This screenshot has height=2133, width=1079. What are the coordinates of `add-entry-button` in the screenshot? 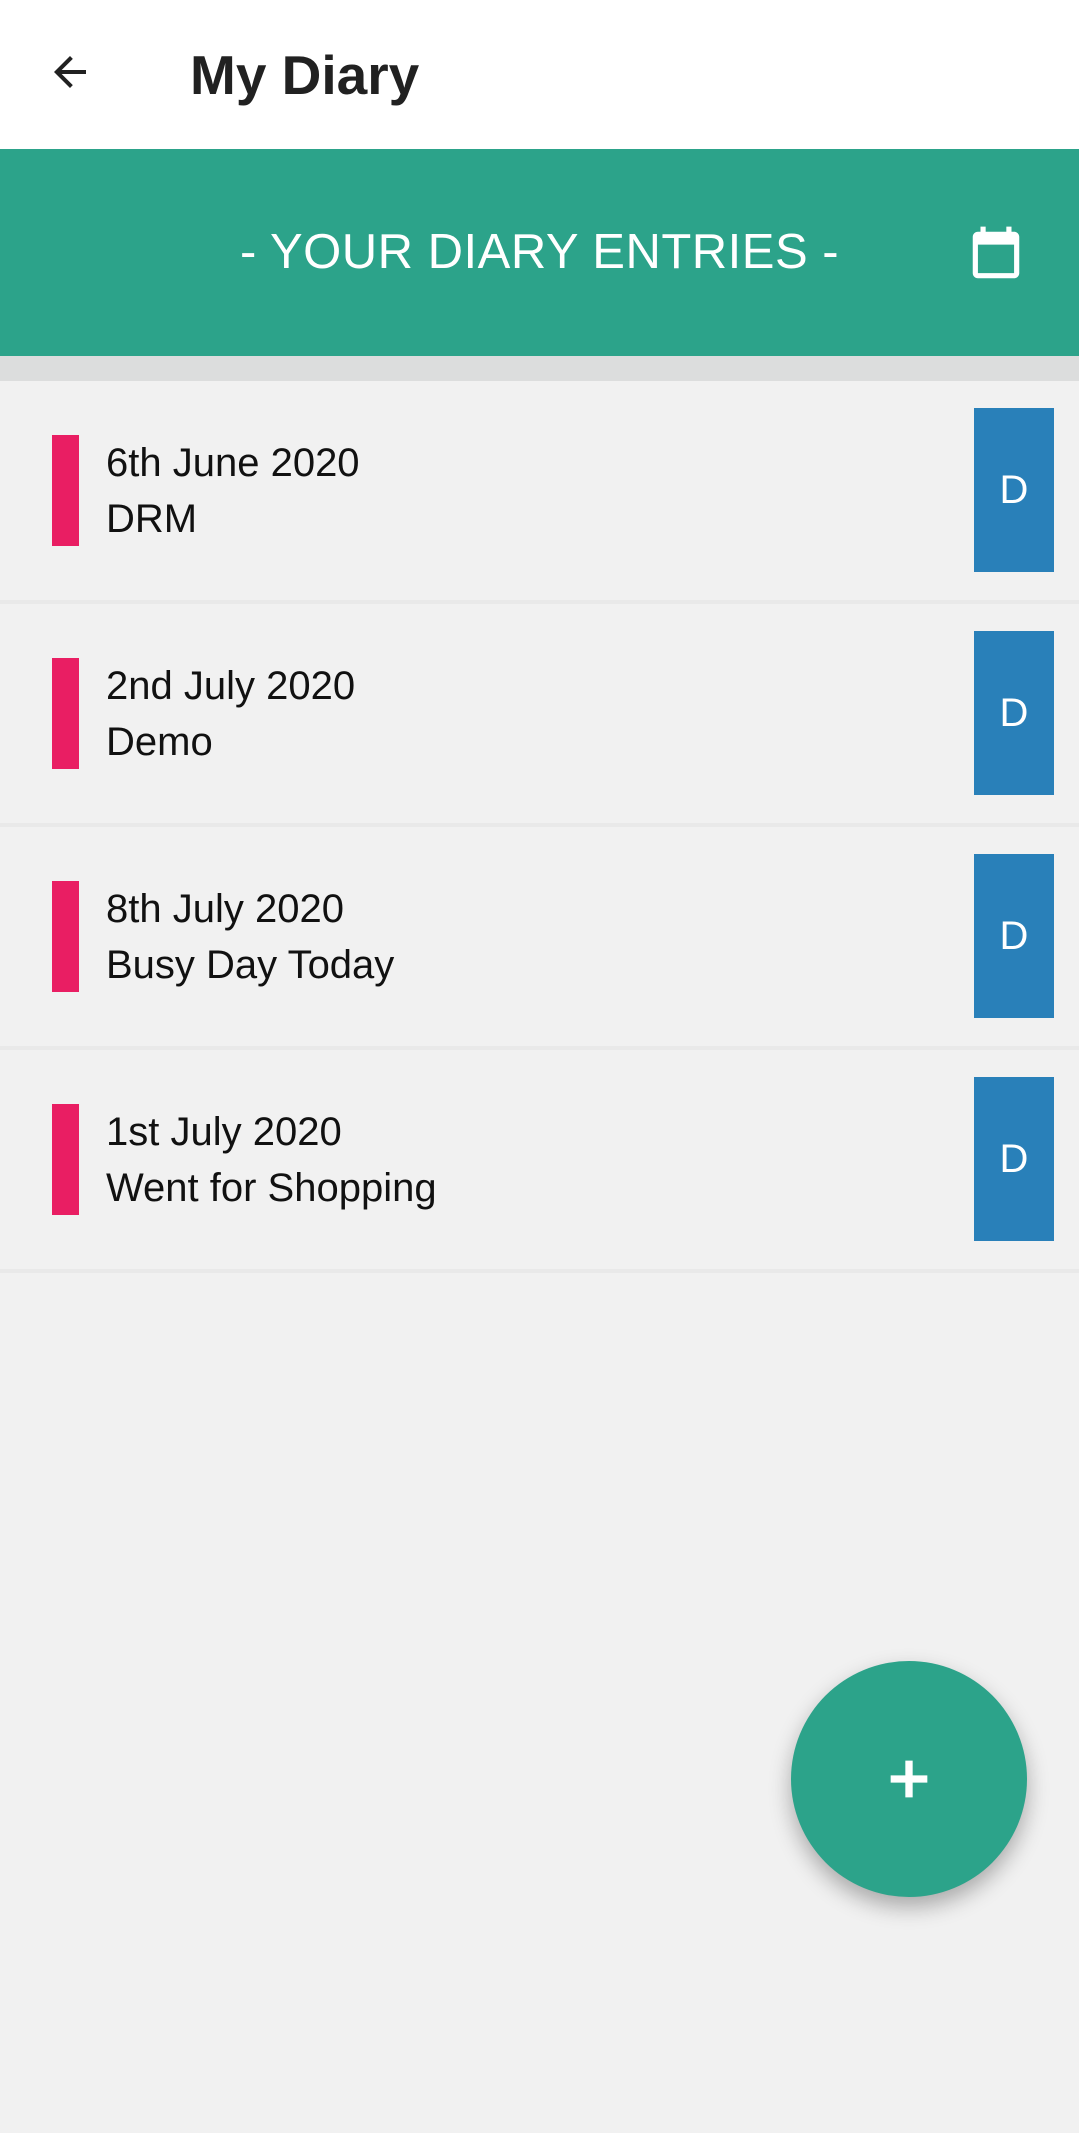 It's located at (909, 1779).